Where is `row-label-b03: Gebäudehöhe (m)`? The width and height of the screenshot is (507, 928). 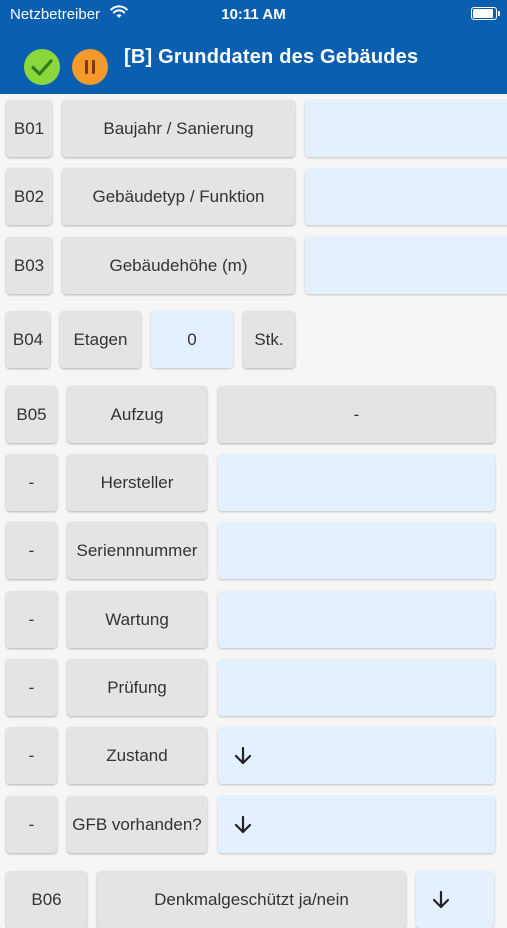 row-label-b03: Gebäudehöhe (m) is located at coordinates (178, 265).